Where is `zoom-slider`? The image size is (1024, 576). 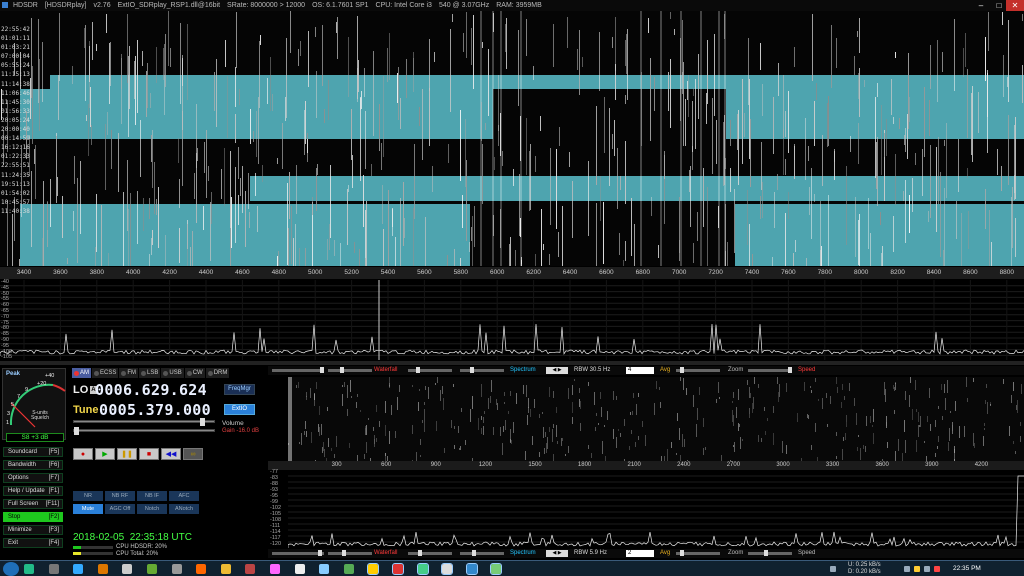
zoom-slider is located at coordinates (698, 370).